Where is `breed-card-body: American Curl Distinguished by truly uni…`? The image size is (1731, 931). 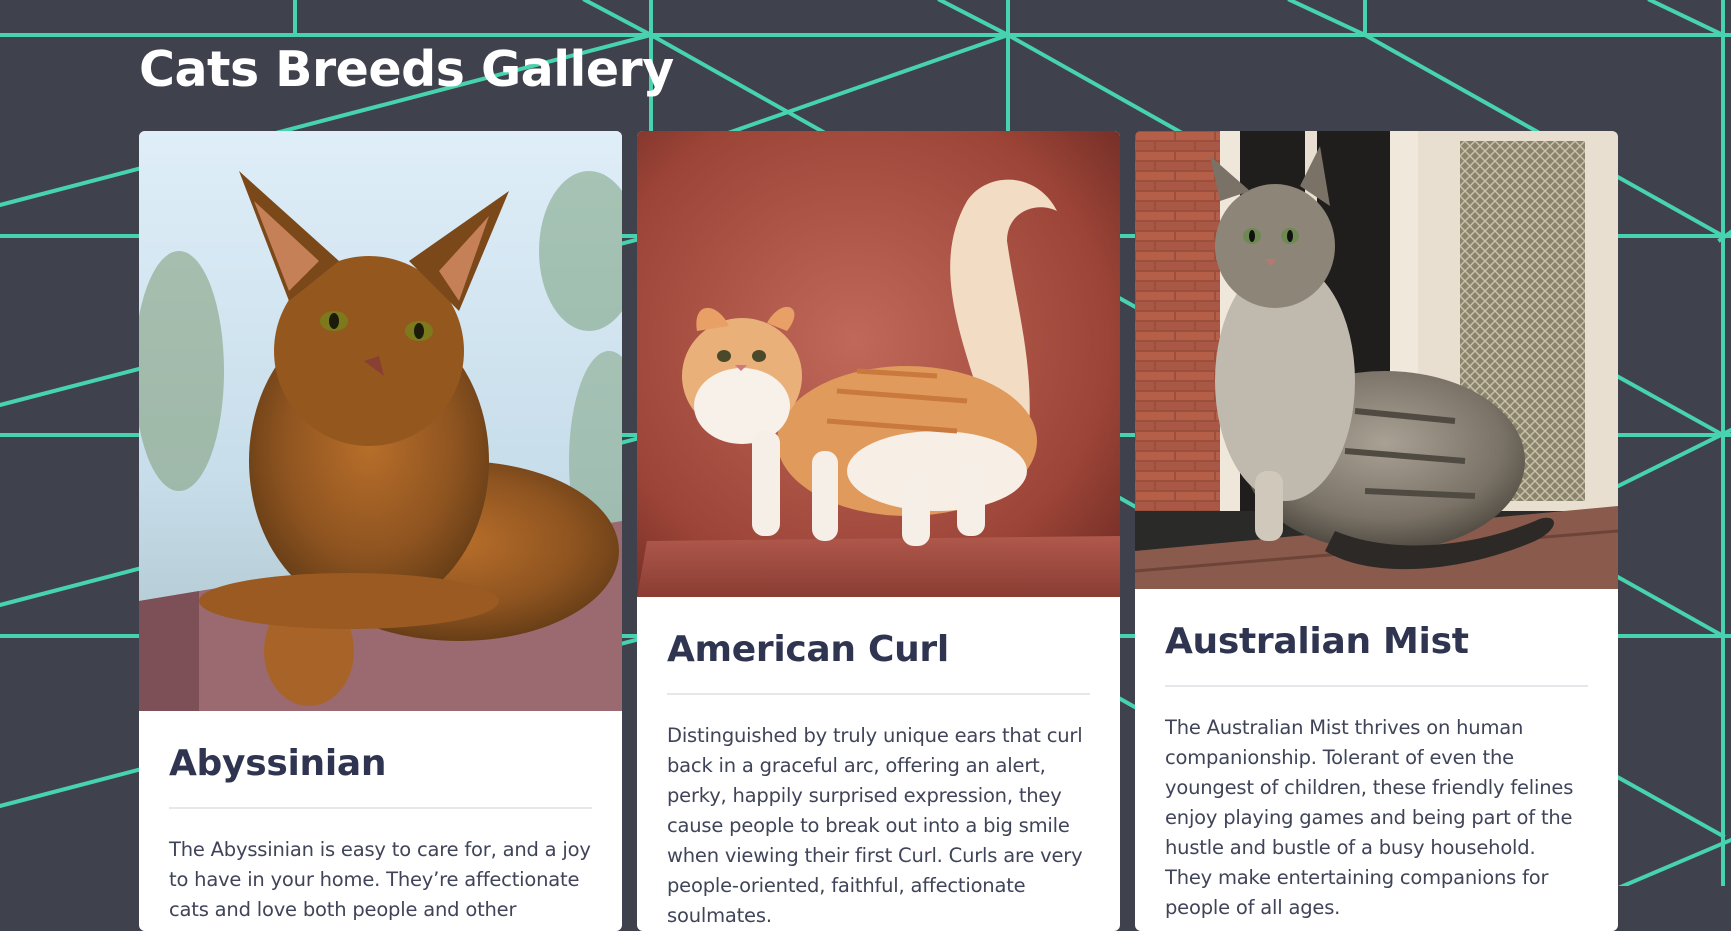
breed-card-body: American Curl Distinguished by truly uni… is located at coordinates (878, 764).